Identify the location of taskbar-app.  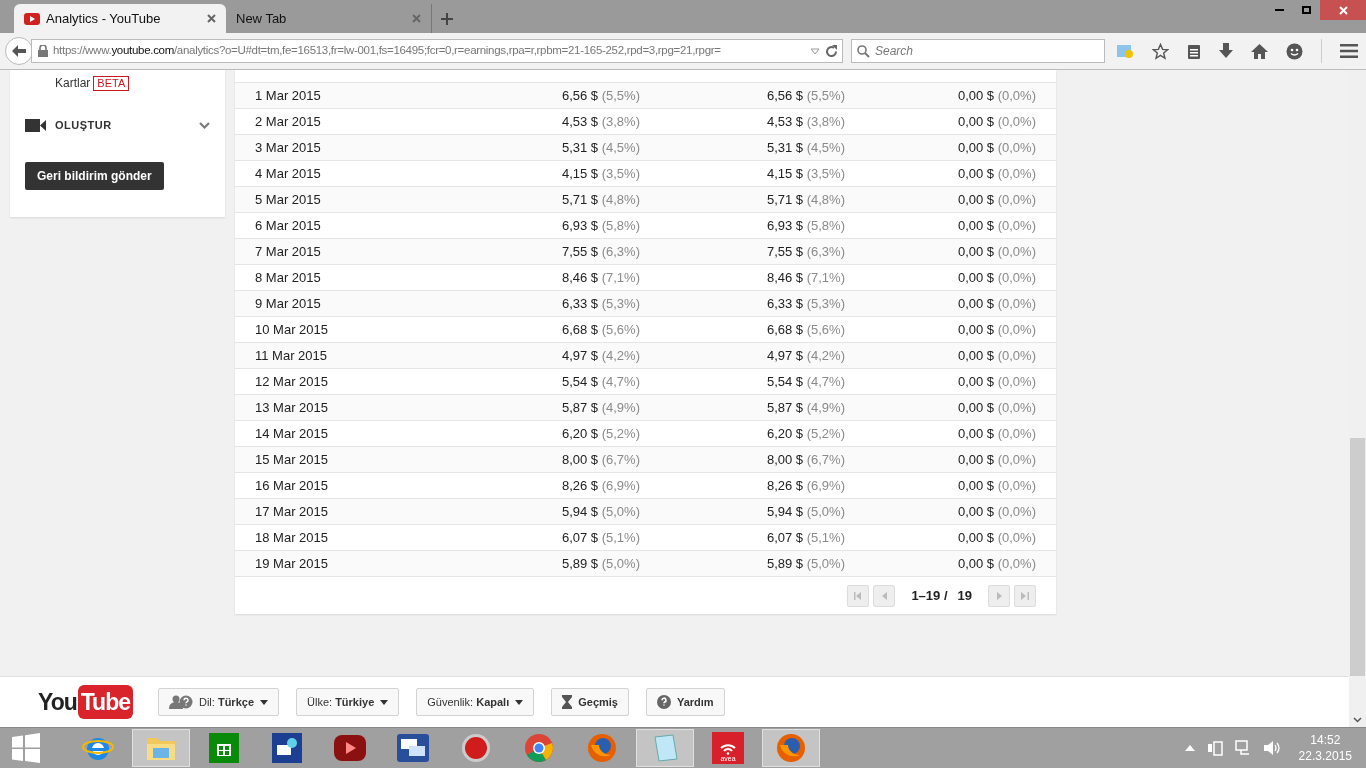
(791, 748).